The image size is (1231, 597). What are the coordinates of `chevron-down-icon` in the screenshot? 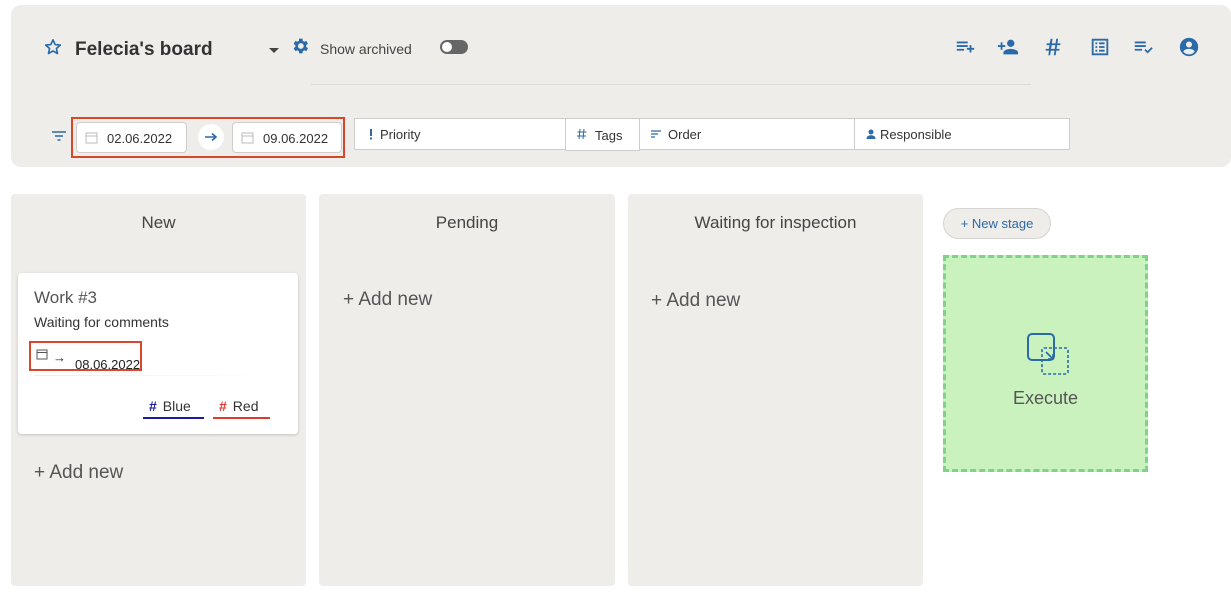 It's located at (274, 50).